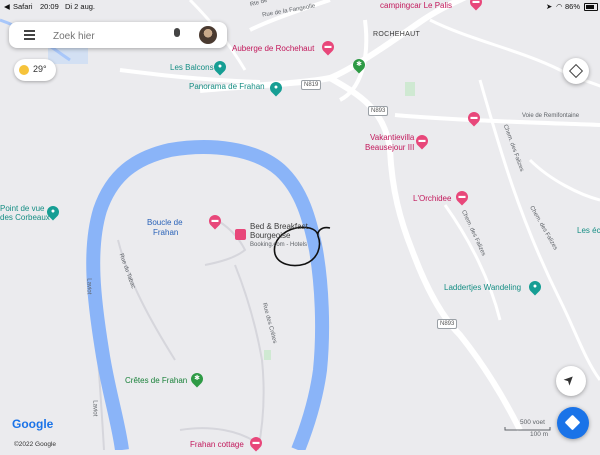  I want to click on menu-icon, so click(29, 35).